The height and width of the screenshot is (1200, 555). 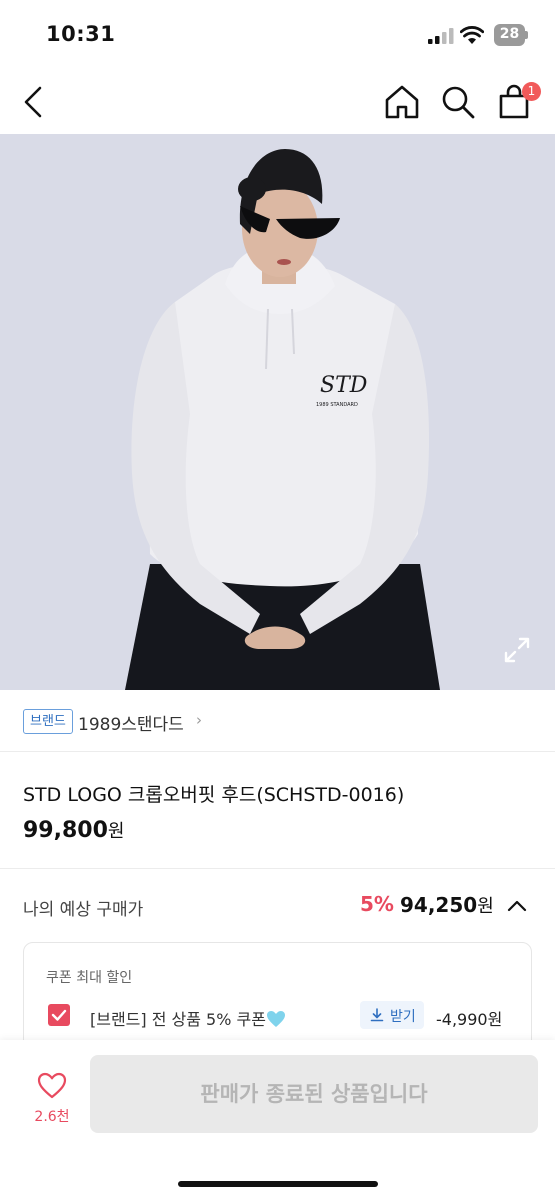 I want to click on status-bar: 10:31 28, so click(x=277, y=35).